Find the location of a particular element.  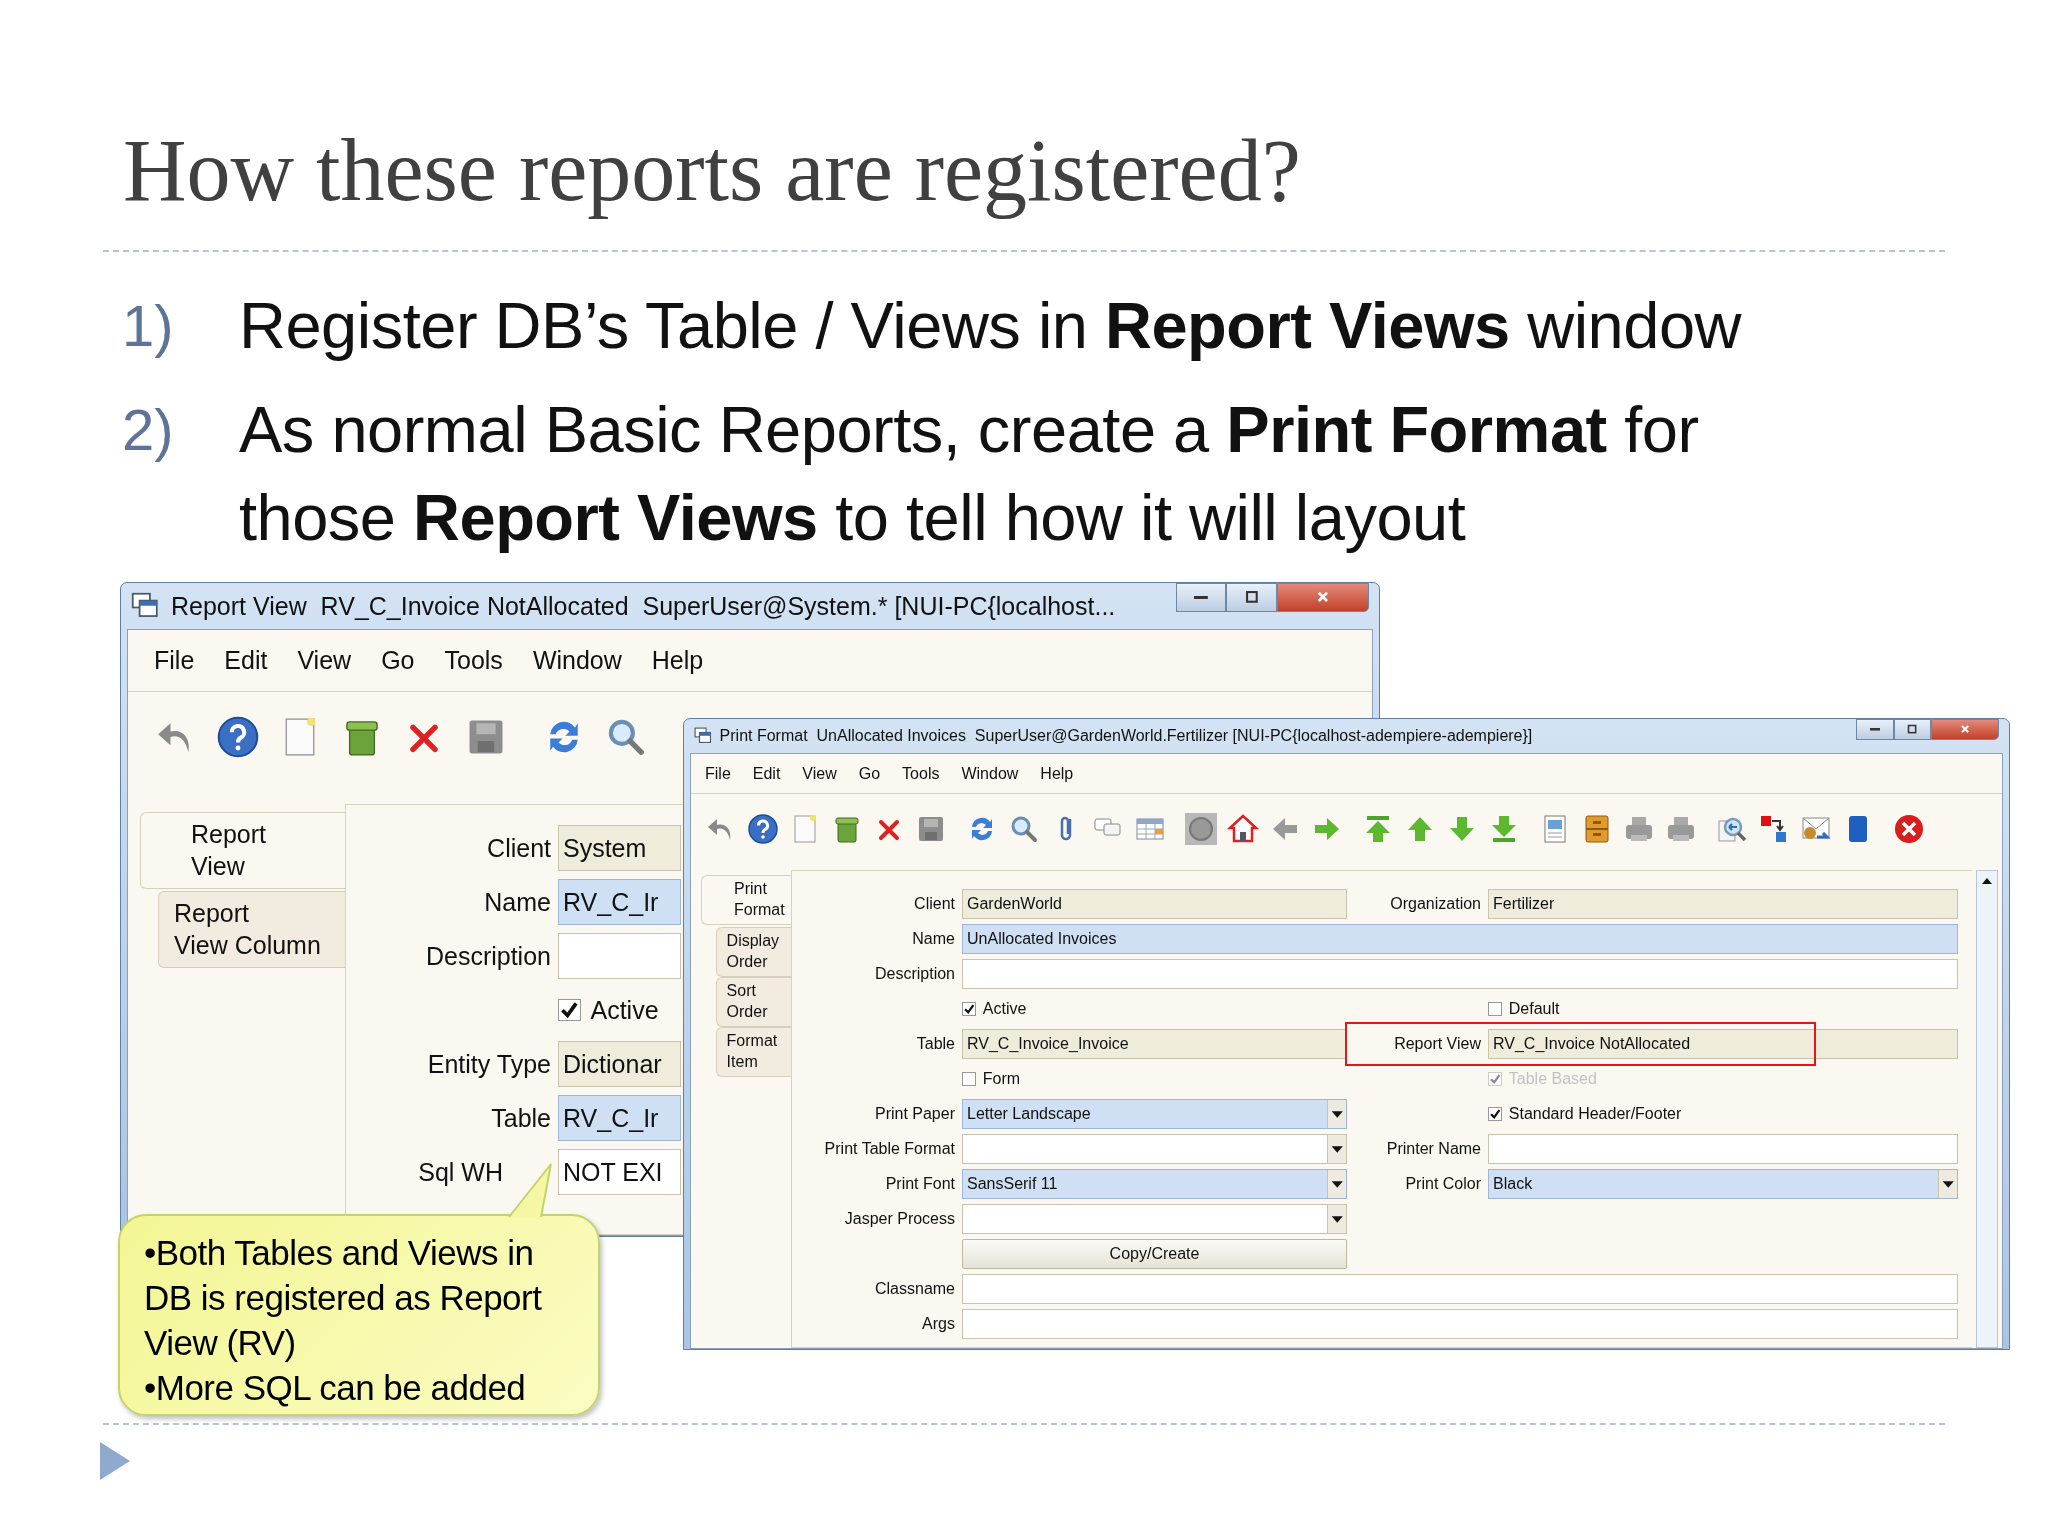

text-field: Dictionar is located at coordinates (619, 1064).